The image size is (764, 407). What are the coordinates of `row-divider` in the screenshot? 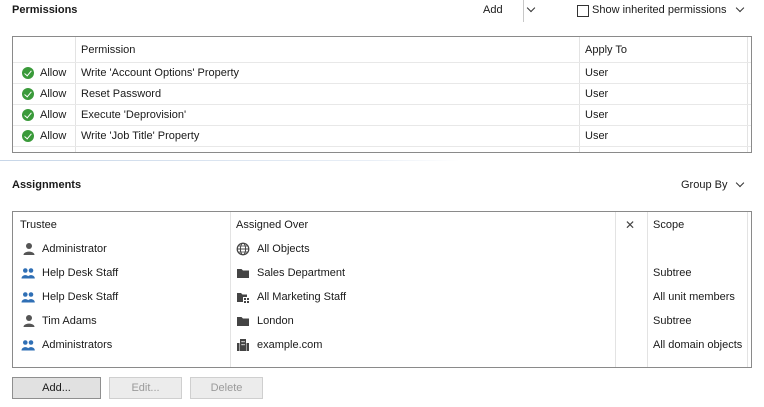 It's located at (382, 146).